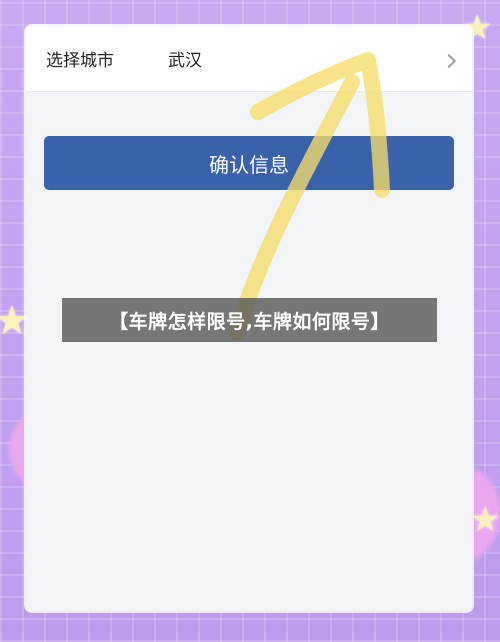 Image resolution: width=500 pixels, height=642 pixels. Describe the element at coordinates (185, 61) in the screenshot. I see `selected-city-value: 武汉` at that location.